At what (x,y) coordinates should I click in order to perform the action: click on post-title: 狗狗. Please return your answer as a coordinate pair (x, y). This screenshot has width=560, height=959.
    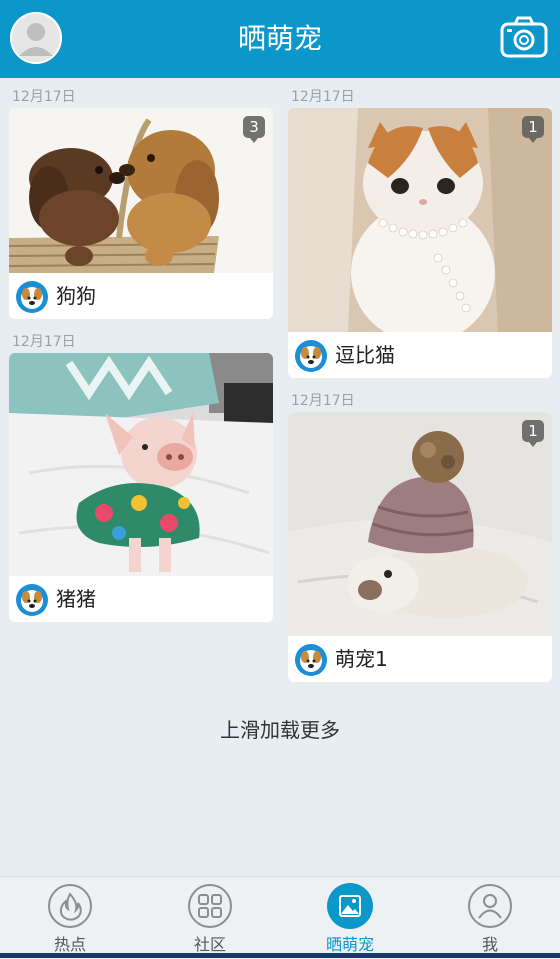
    Looking at the image, I should click on (76, 296).